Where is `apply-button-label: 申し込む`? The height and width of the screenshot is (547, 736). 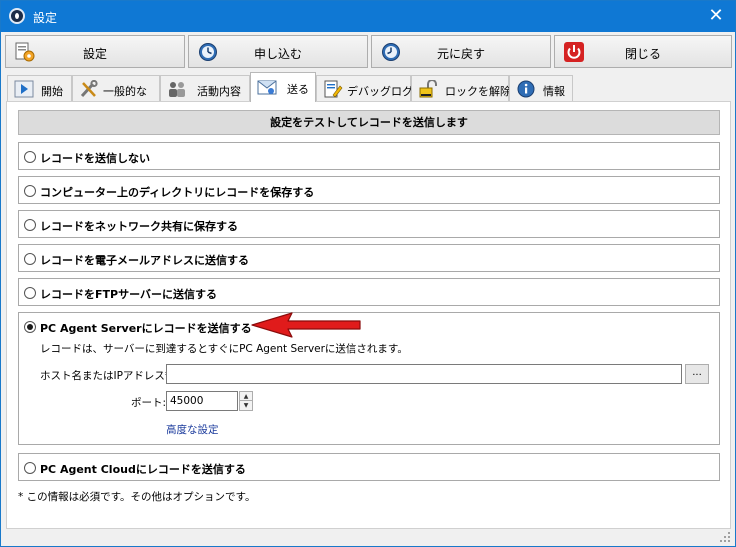 apply-button-label: 申し込む is located at coordinates (277, 54).